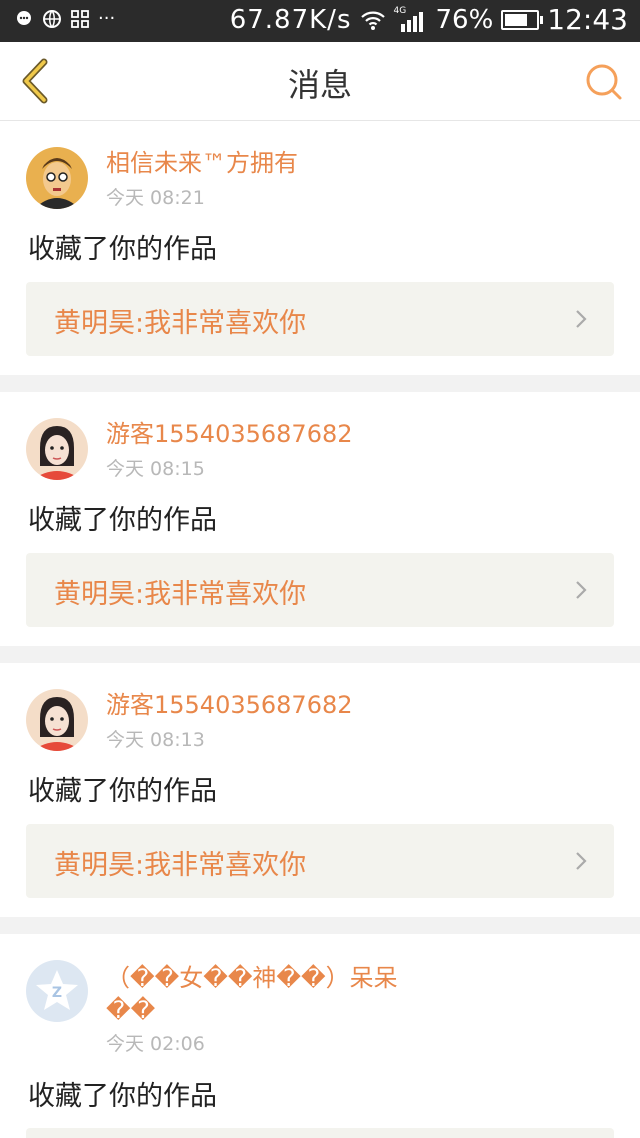  I want to click on battery-icon, so click(522, 19).